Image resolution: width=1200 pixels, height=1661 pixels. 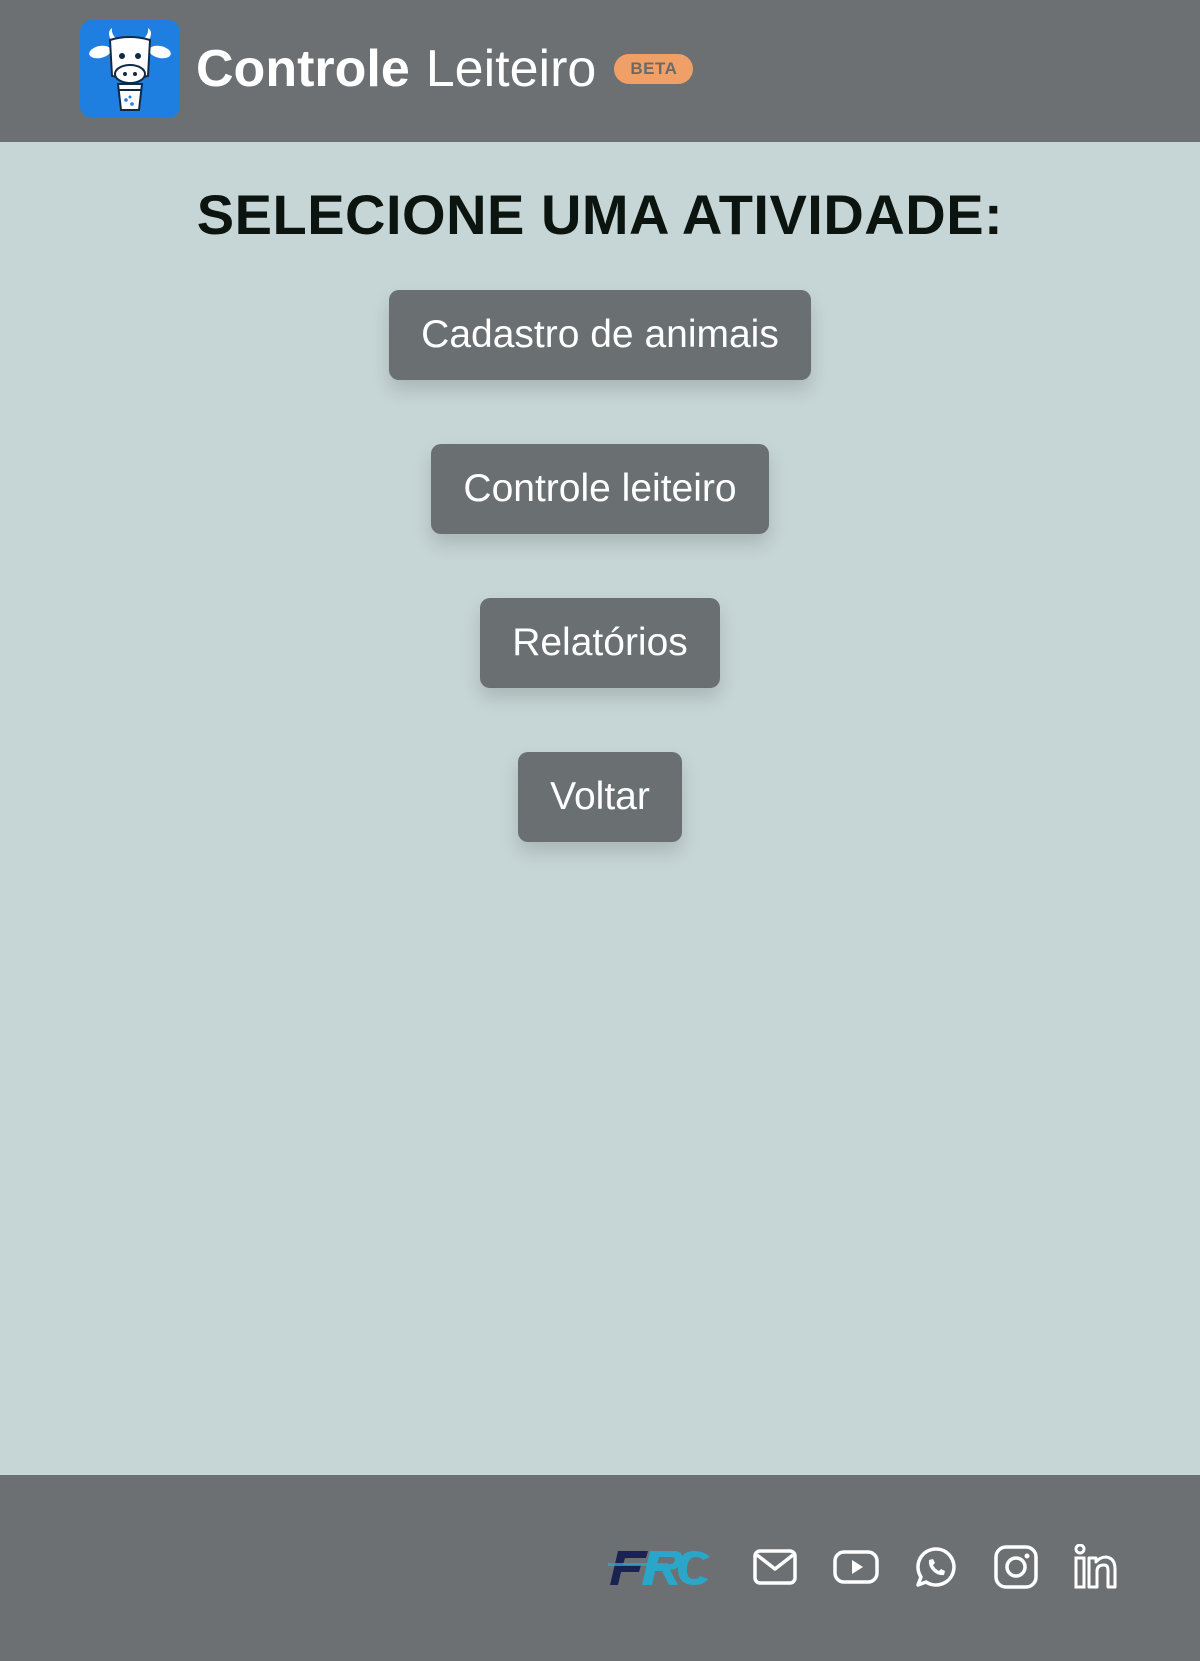 What do you see at coordinates (511, 69) in the screenshot?
I see `app-title-light: Leiteiro` at bounding box center [511, 69].